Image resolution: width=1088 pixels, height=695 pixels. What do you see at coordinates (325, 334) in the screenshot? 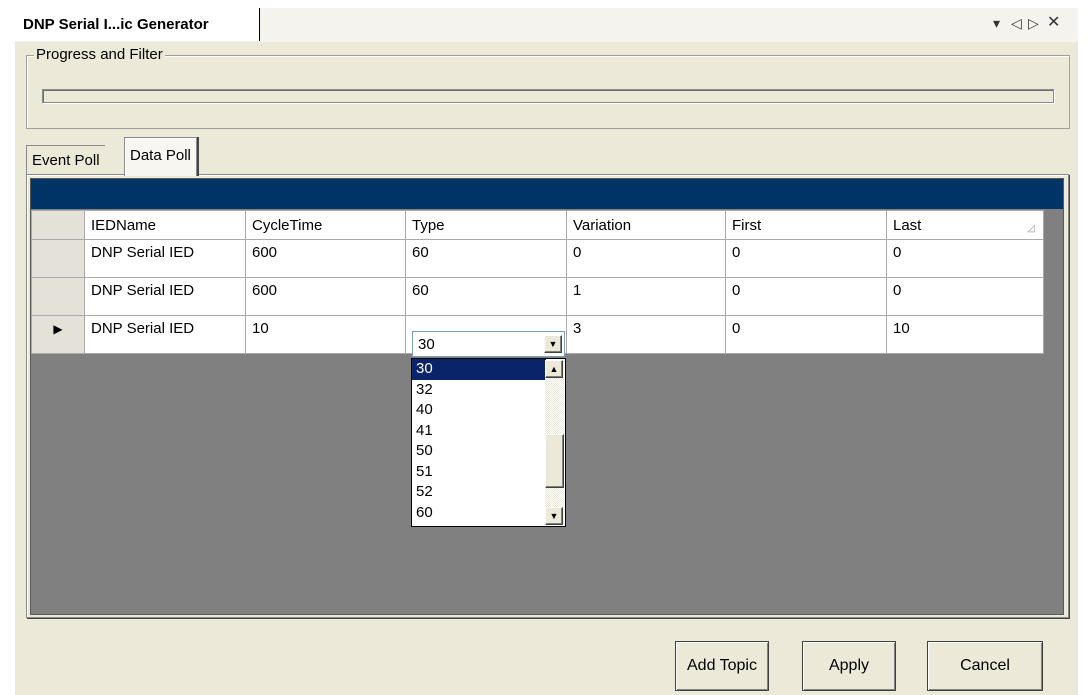
I see `cell-cycletime: 10` at bounding box center [325, 334].